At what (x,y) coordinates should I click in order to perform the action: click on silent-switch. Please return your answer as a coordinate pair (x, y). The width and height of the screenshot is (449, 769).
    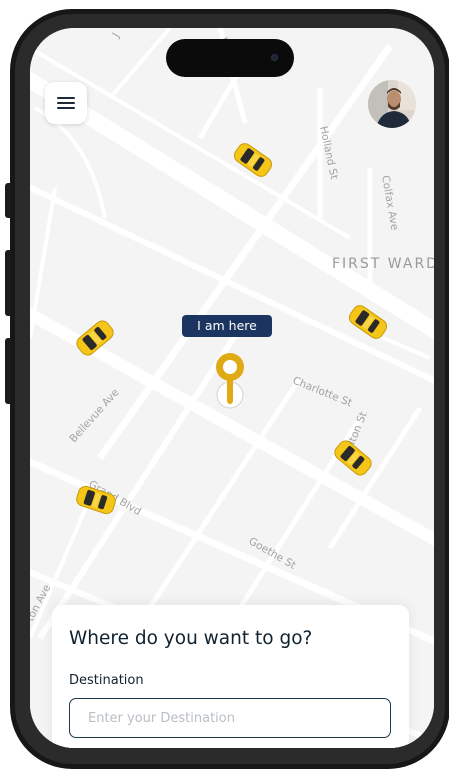
    Looking at the image, I should click on (8, 200).